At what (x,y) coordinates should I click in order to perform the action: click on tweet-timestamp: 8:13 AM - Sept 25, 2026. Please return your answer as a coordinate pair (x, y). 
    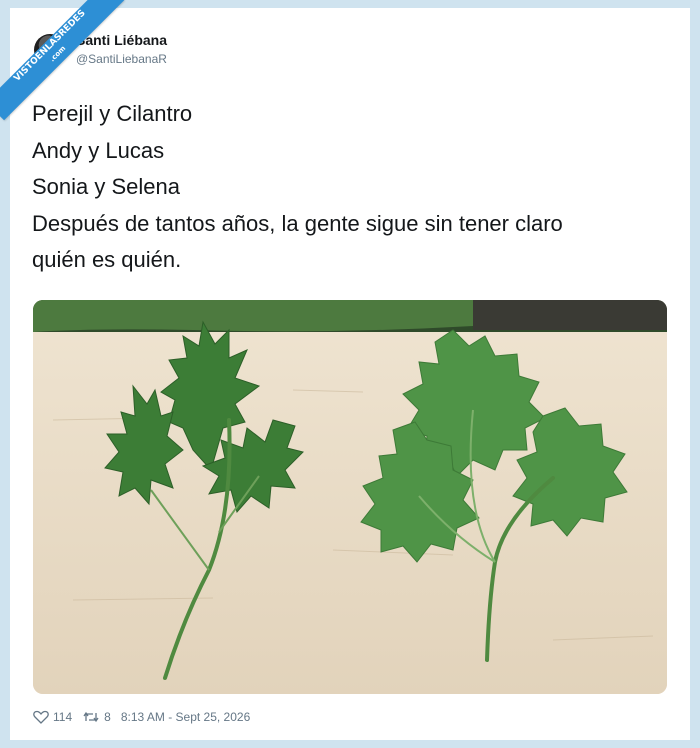
    Looking at the image, I should click on (185, 717).